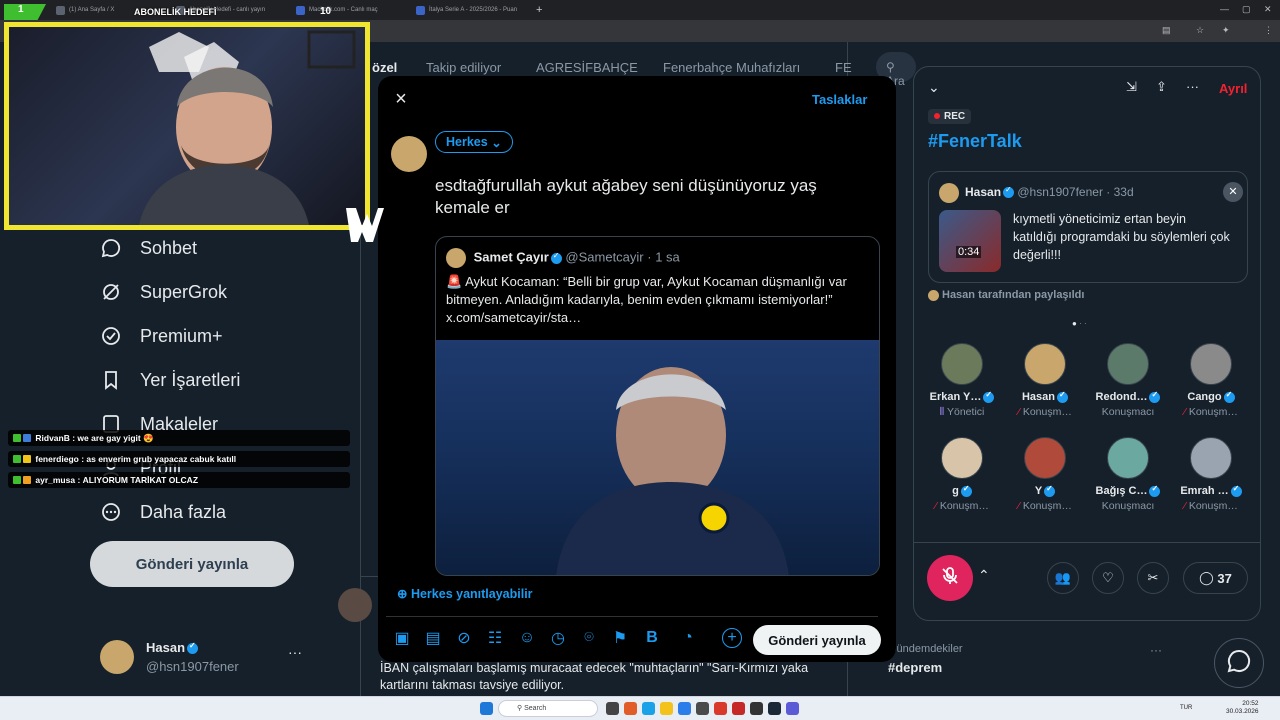 The height and width of the screenshot is (720, 1280). Describe the element at coordinates (1215, 578) in the screenshot. I see `replies-button: ◯ 37` at that location.